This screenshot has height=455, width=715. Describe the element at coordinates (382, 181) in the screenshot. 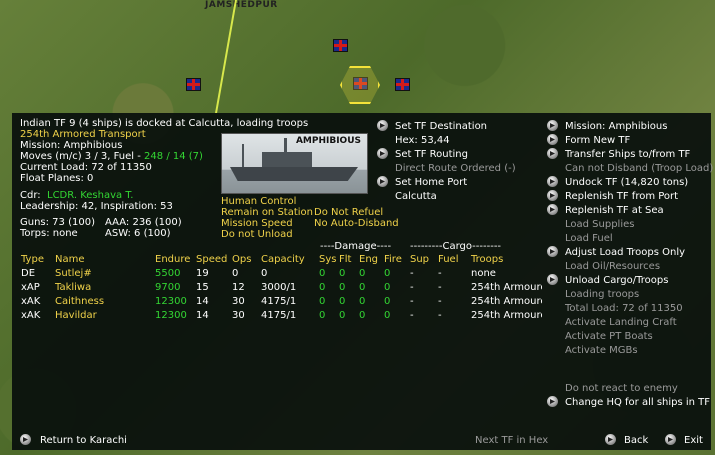

I see `set-home-port-button-icon` at that location.